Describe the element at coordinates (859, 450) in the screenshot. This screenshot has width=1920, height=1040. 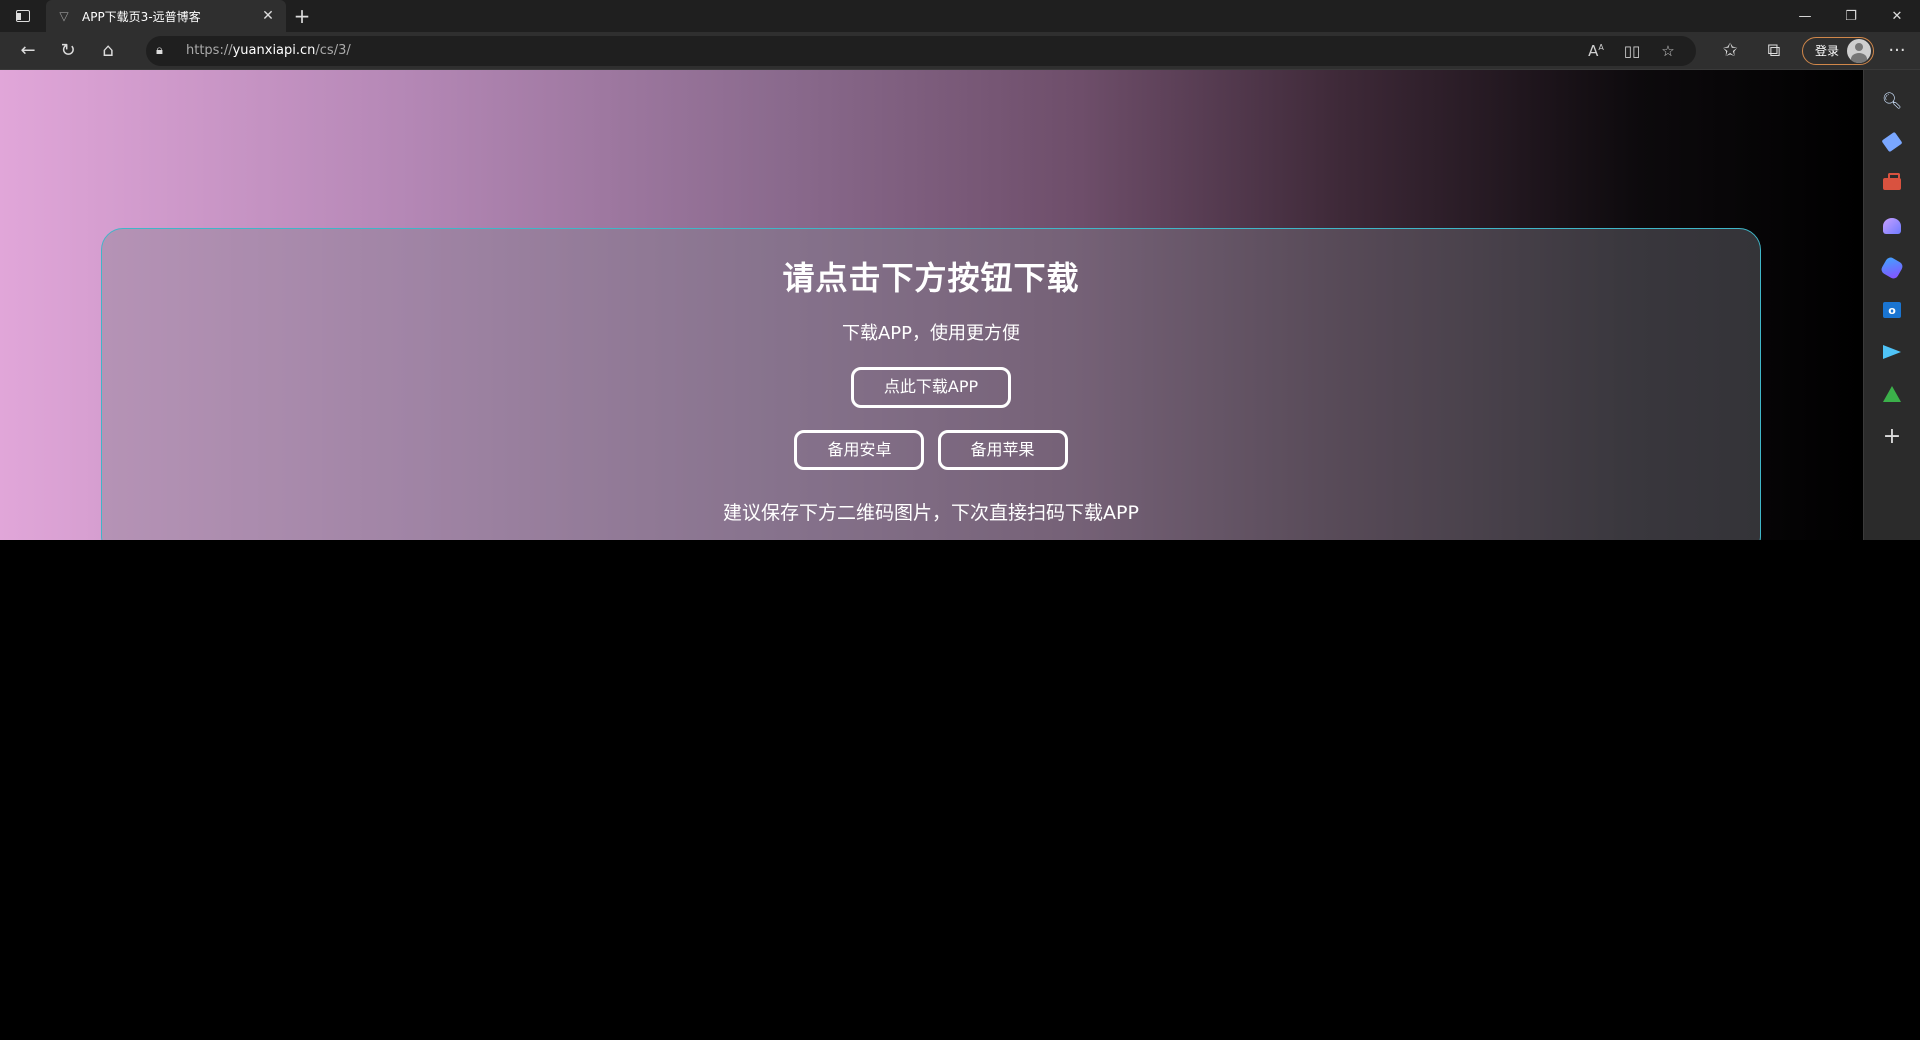
I see `backup-android-button: 备用安卓` at that location.